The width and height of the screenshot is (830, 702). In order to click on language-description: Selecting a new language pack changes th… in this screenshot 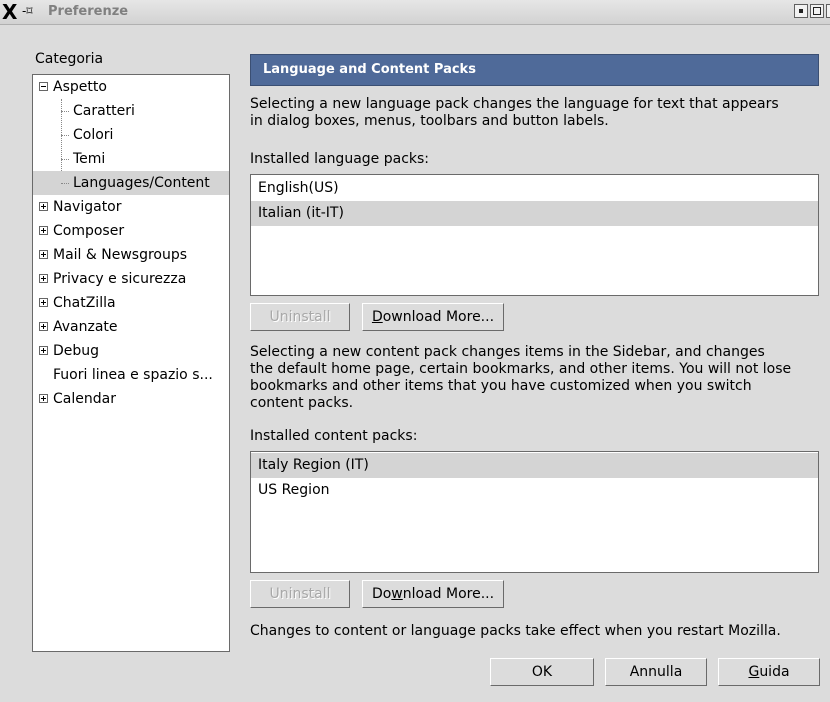, I will do `click(537, 113)`.